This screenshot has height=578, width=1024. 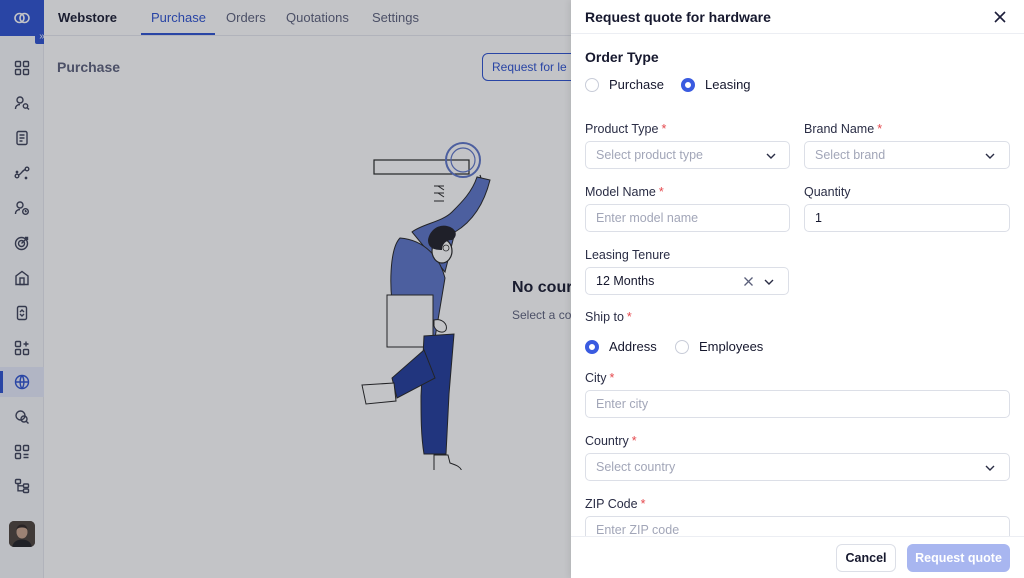 What do you see at coordinates (827, 192) in the screenshot?
I see `quantity-label: Quantity` at bounding box center [827, 192].